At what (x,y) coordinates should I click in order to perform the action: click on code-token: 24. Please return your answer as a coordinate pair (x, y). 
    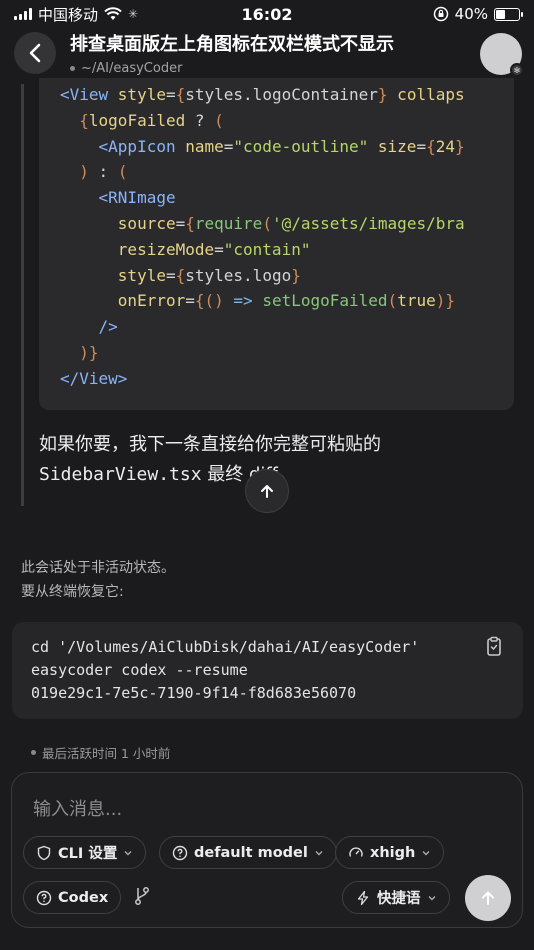
    Looking at the image, I should click on (445, 146).